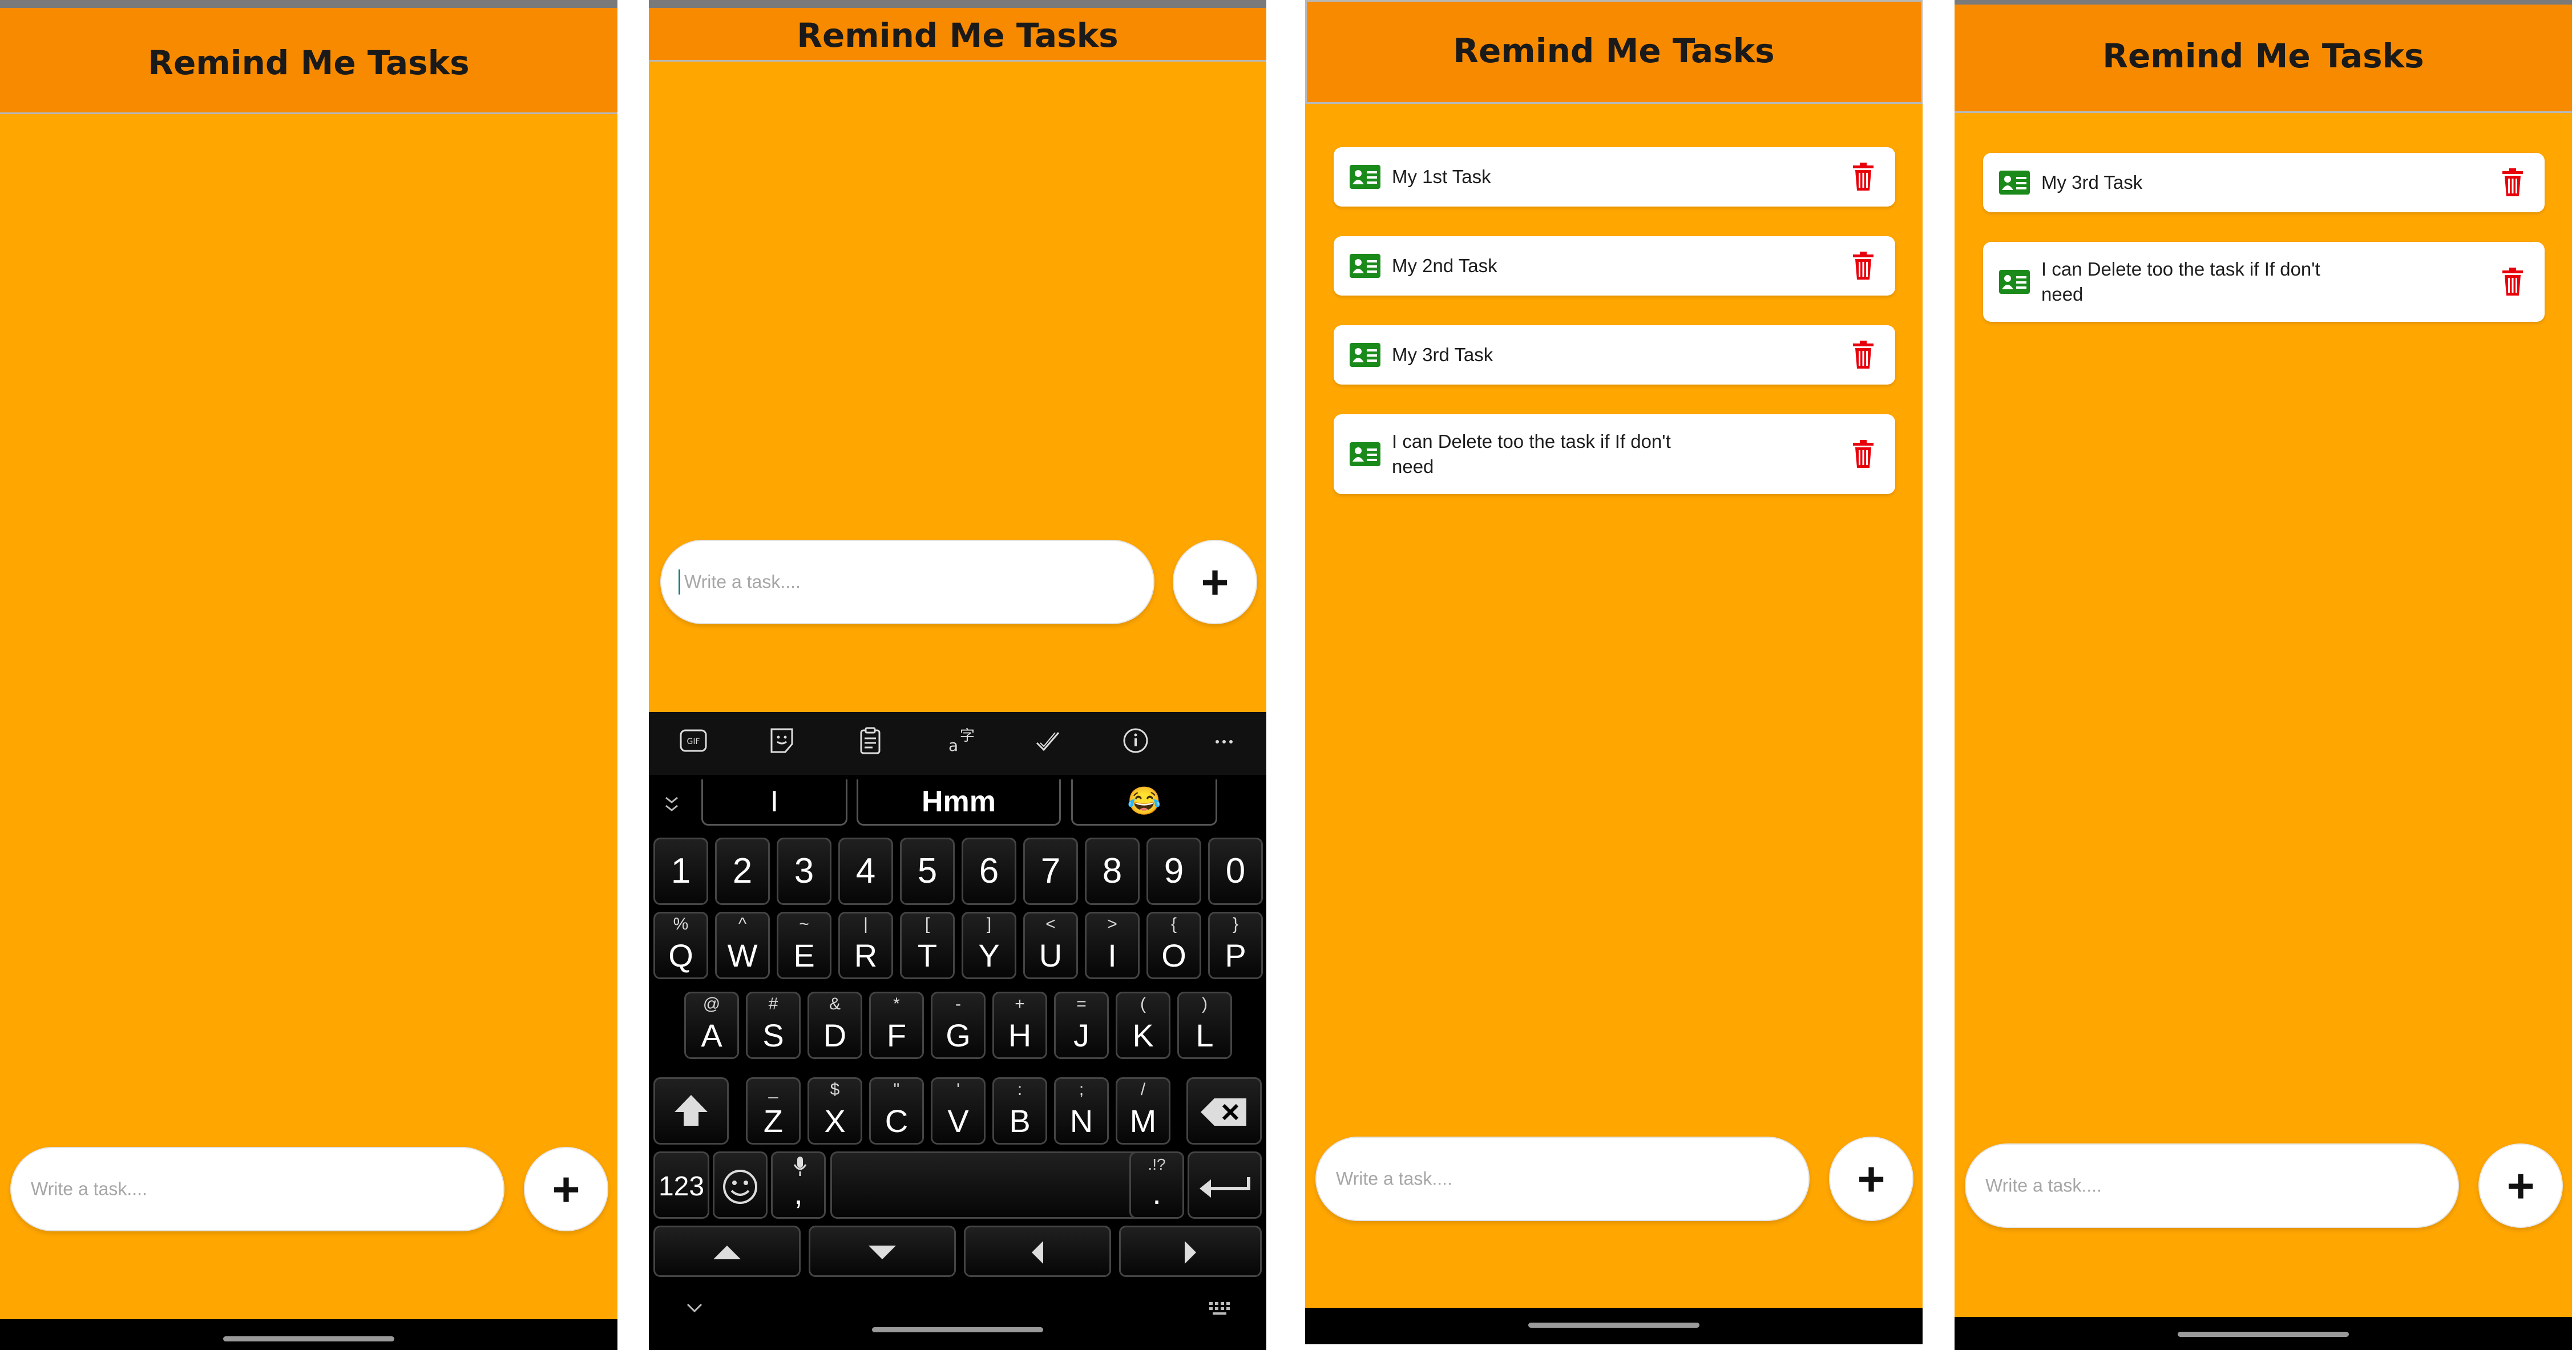 The width and height of the screenshot is (2576, 1350). Describe the element at coordinates (834, 1111) in the screenshot. I see `key-x: $ X` at that location.